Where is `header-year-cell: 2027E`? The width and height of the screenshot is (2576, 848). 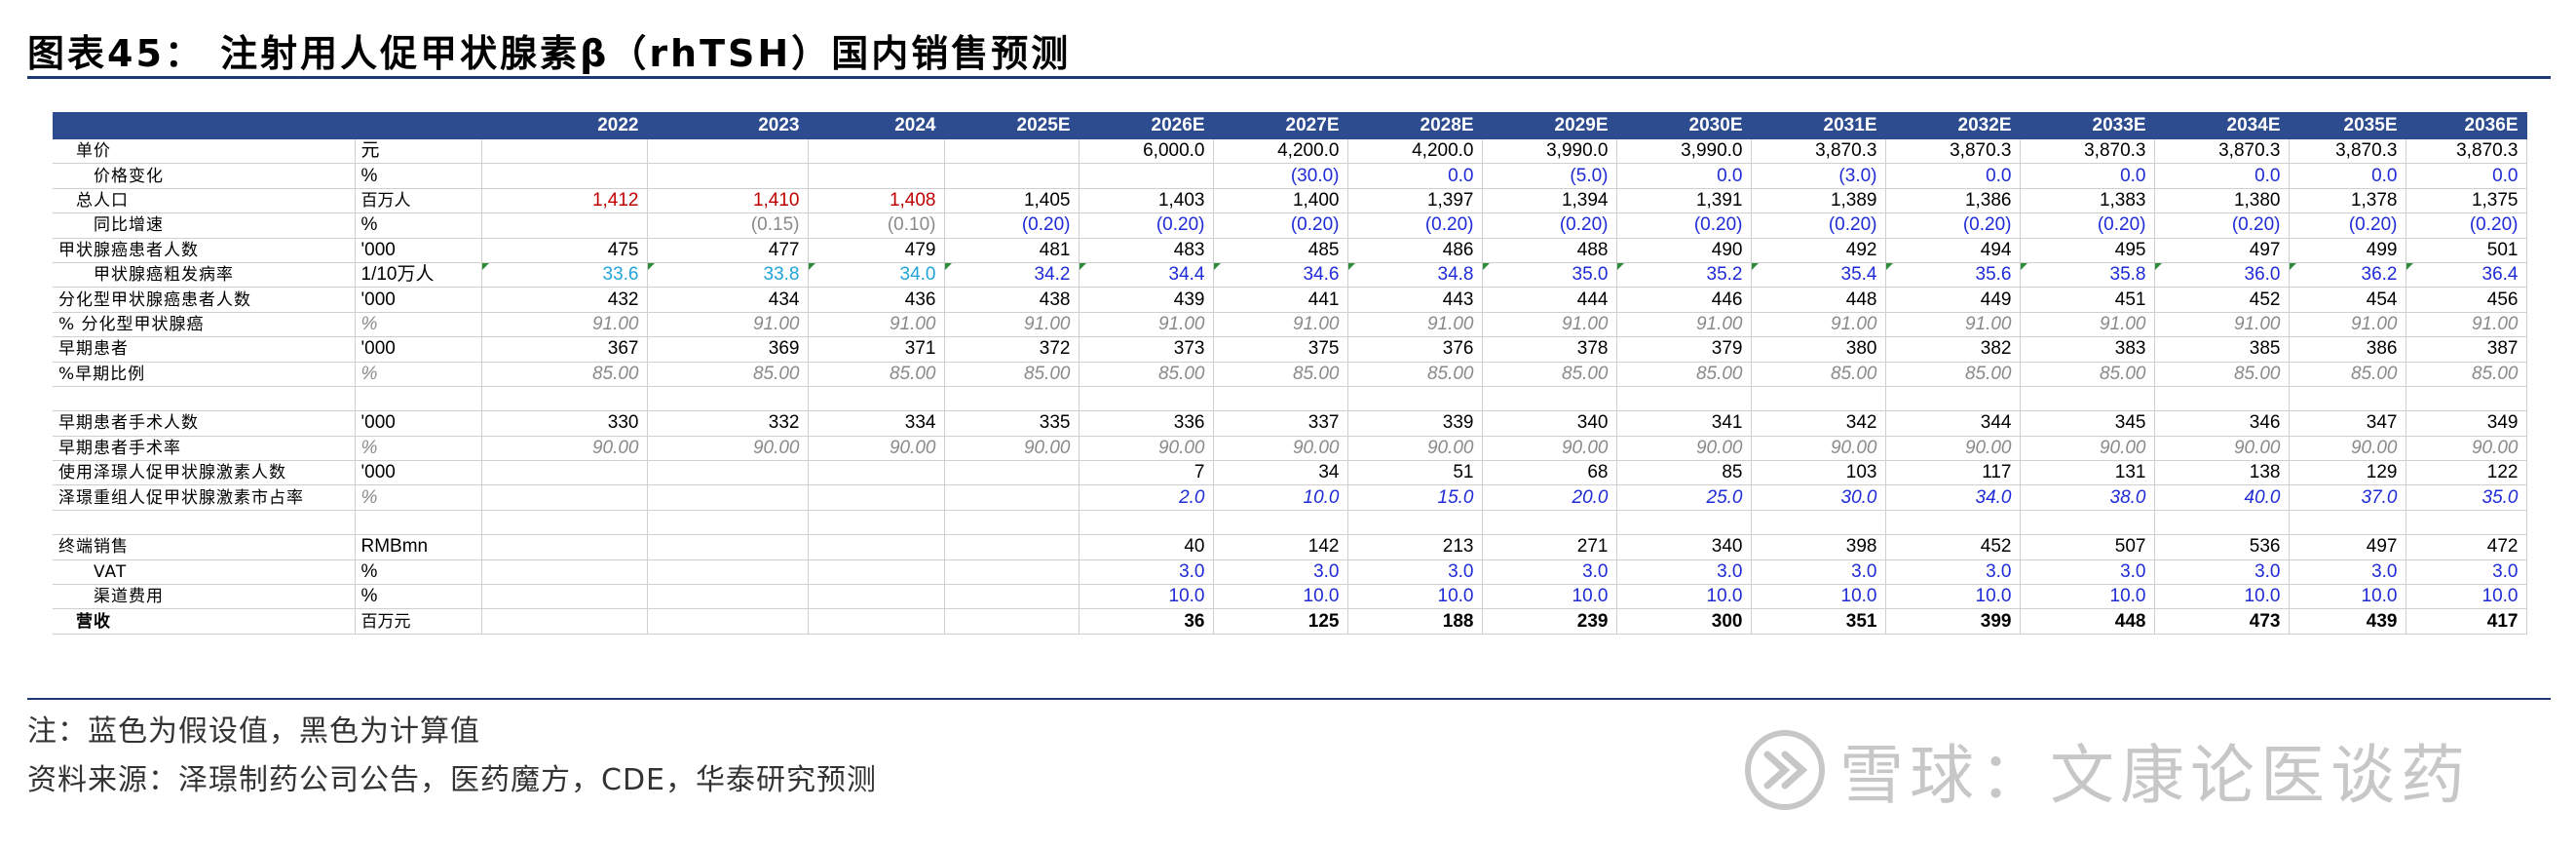 header-year-cell: 2027E is located at coordinates (1280, 126).